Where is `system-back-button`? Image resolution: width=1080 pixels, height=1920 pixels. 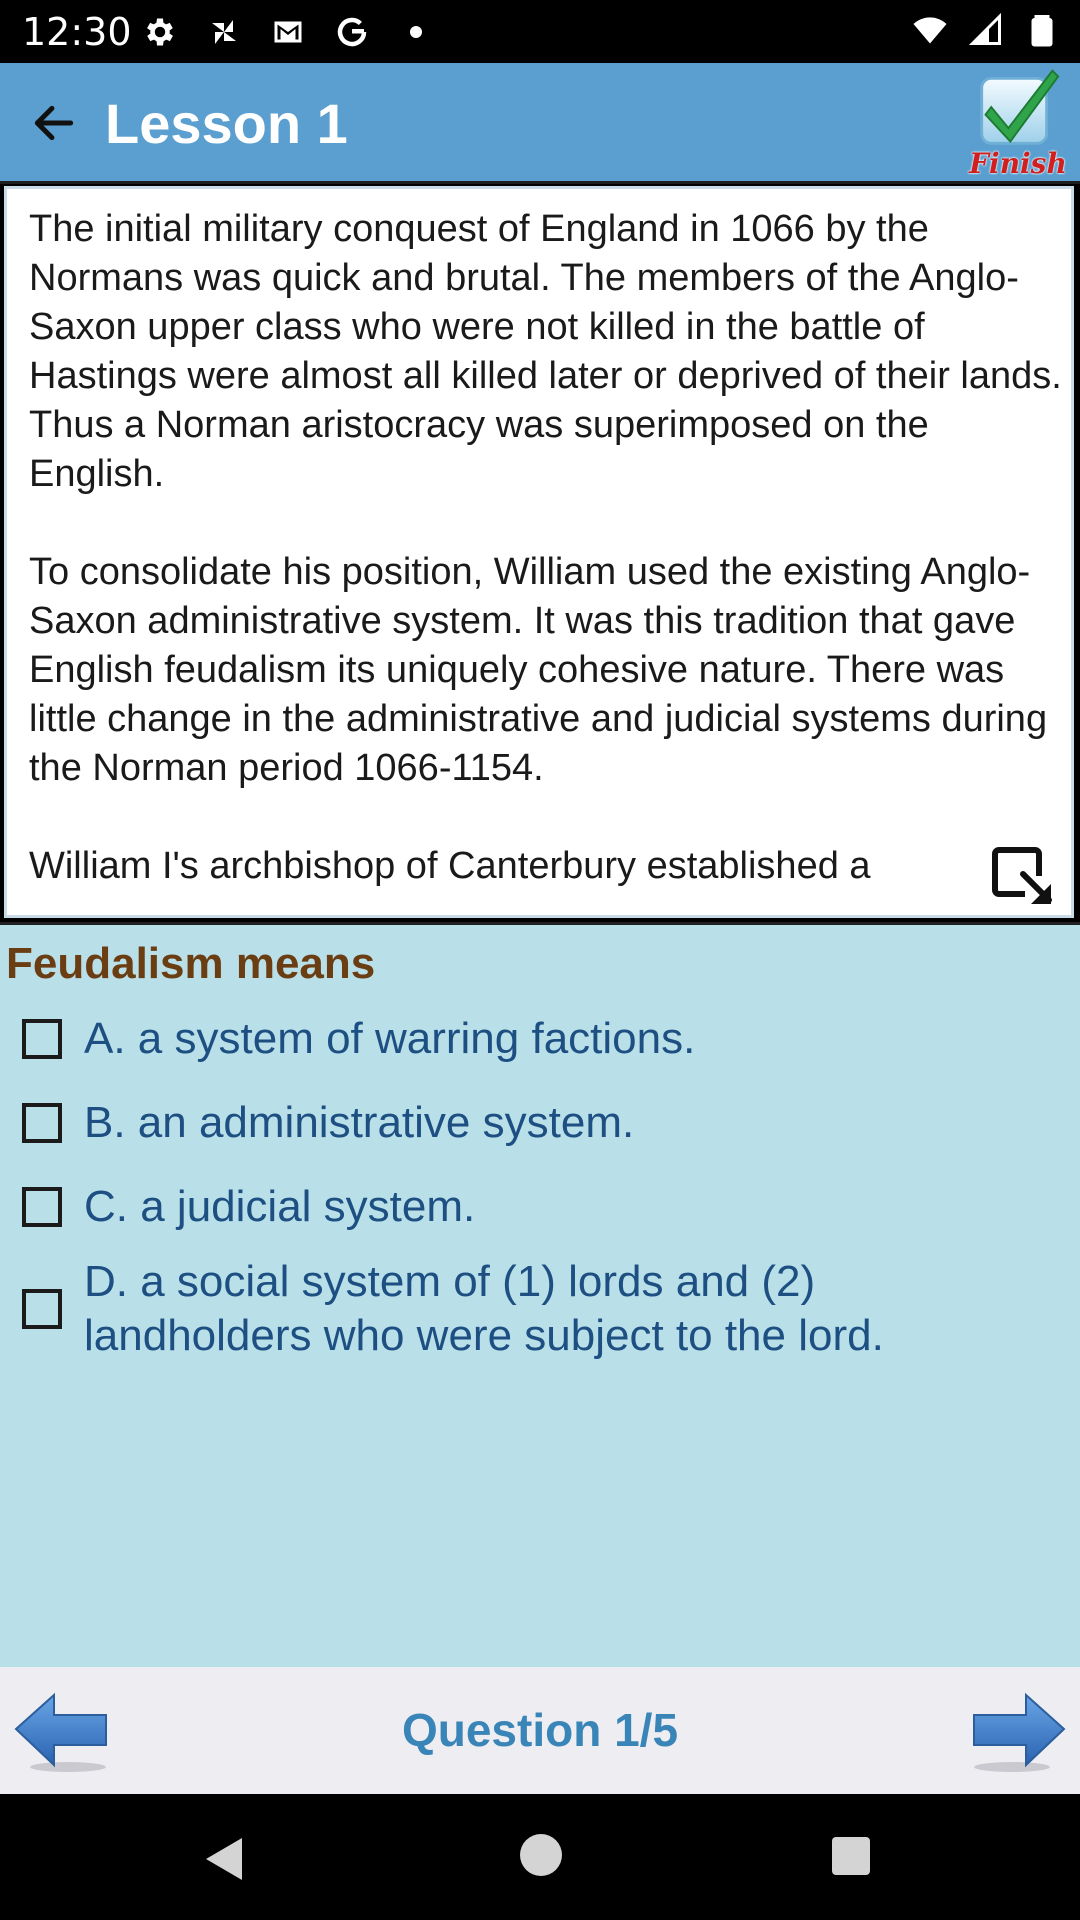
system-back-button is located at coordinates (225, 1859).